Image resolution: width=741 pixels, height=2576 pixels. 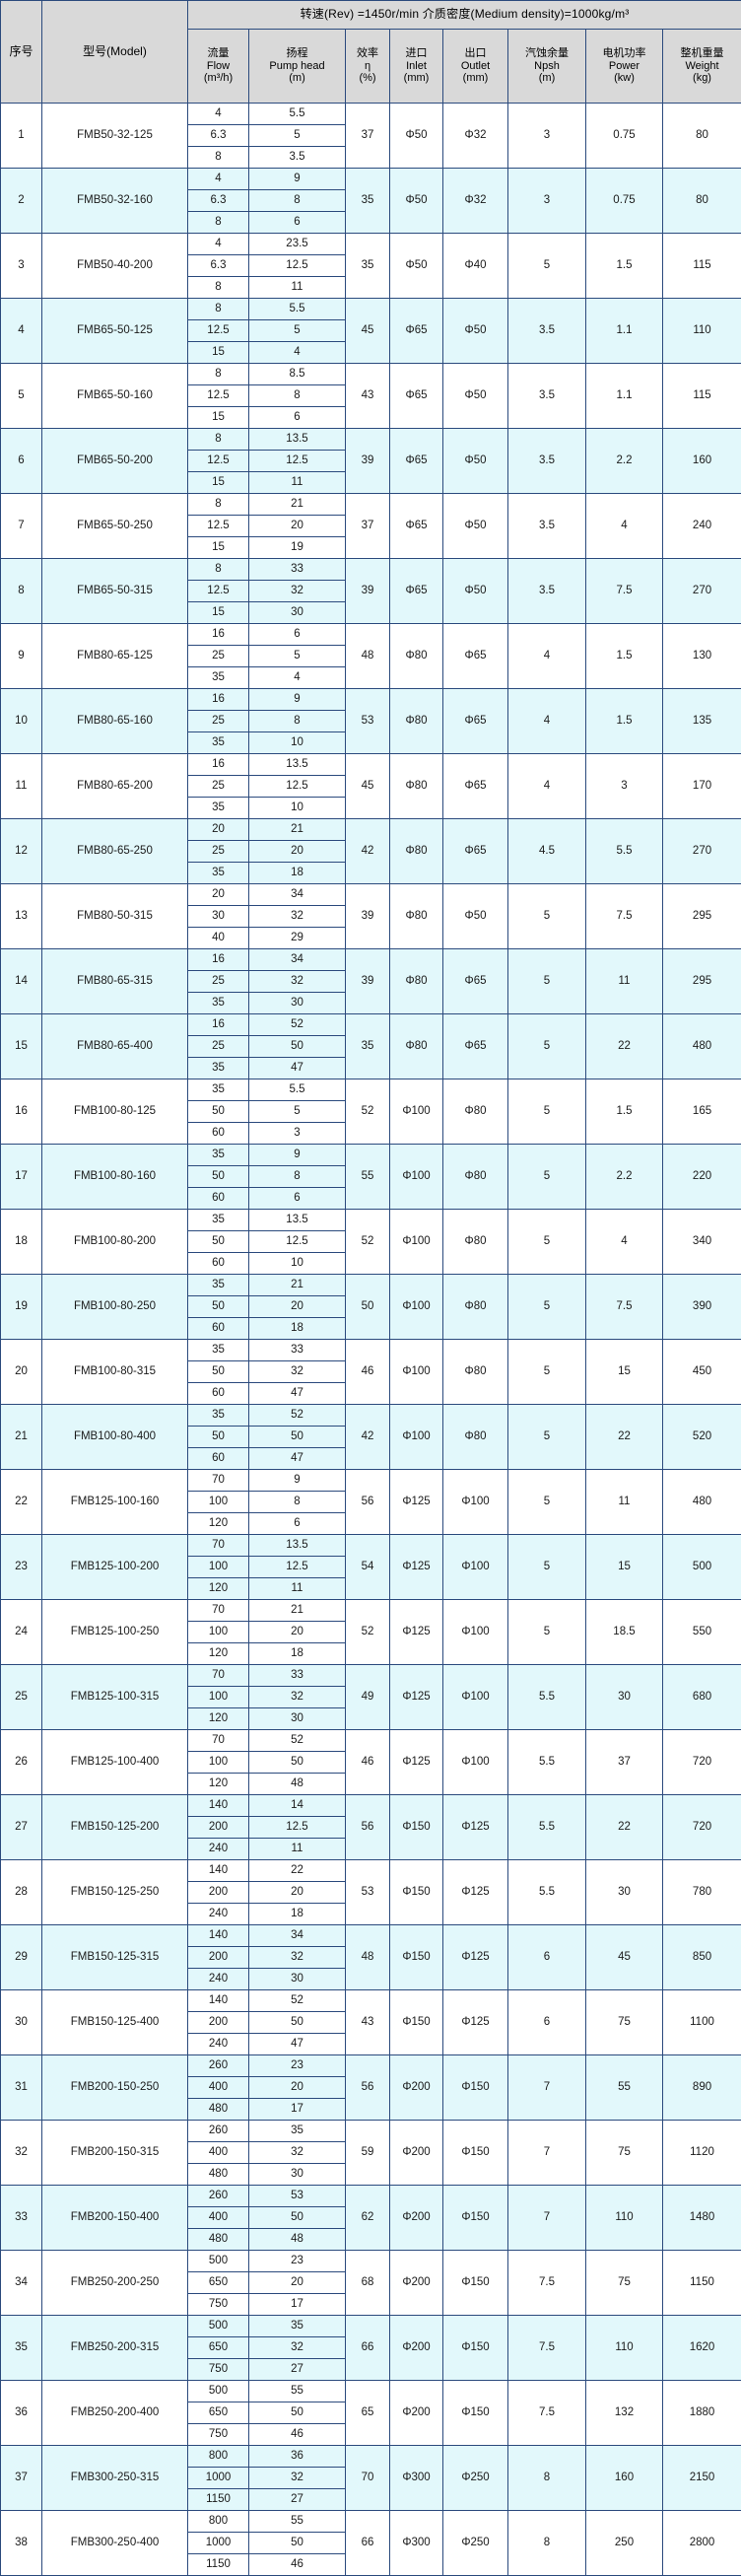 I want to click on cell-head: 10, so click(x=297, y=1264).